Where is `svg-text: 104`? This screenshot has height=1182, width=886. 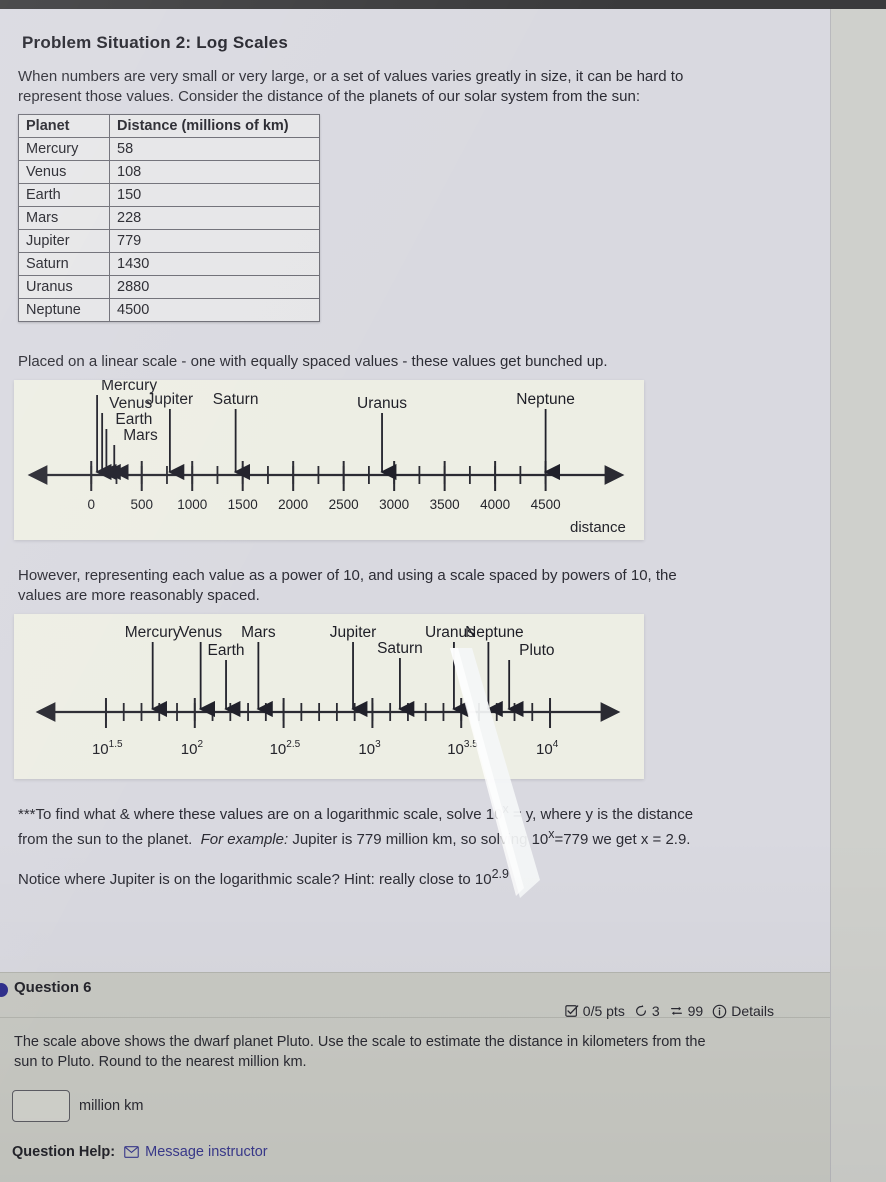
svg-text: 104 is located at coordinates (547, 748).